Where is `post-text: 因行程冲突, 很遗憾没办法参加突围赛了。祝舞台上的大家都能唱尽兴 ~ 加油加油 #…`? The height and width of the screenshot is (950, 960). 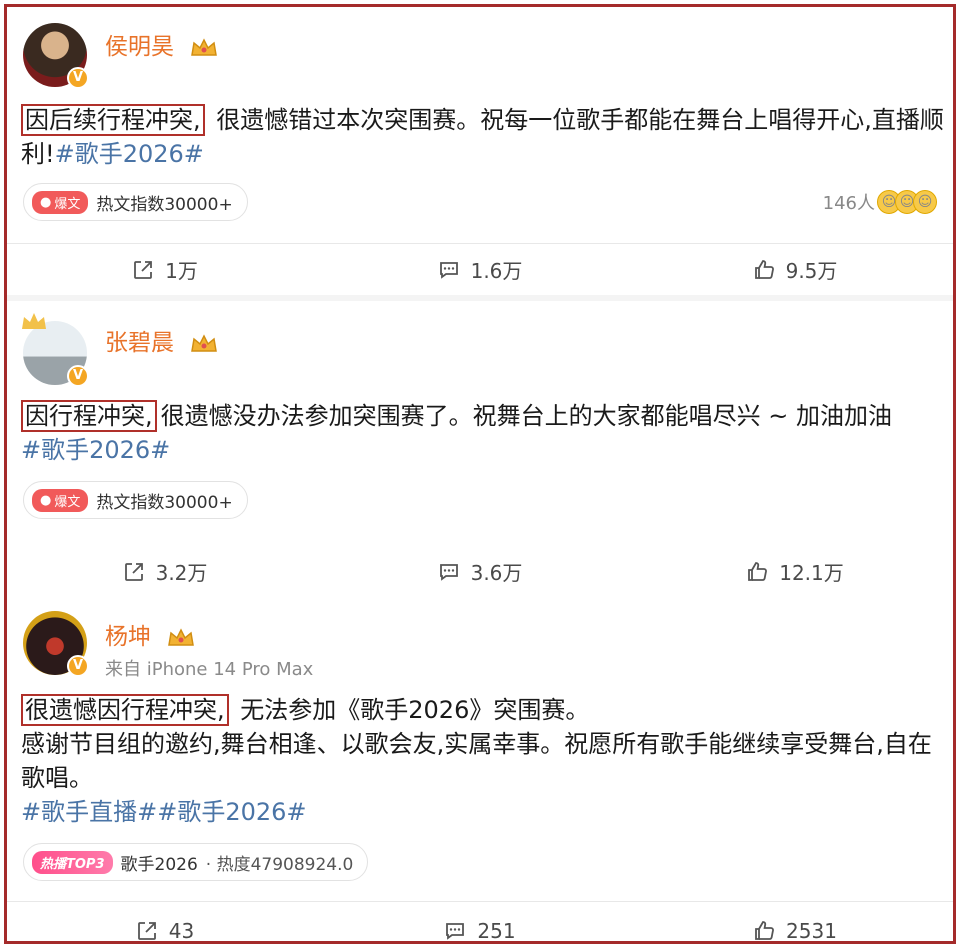 post-text: 因行程冲突, 很遗憾没办法参加突围赛了。祝舞台上的大家都能唱尽兴 ~ 加油加油 #… is located at coordinates (457, 432).